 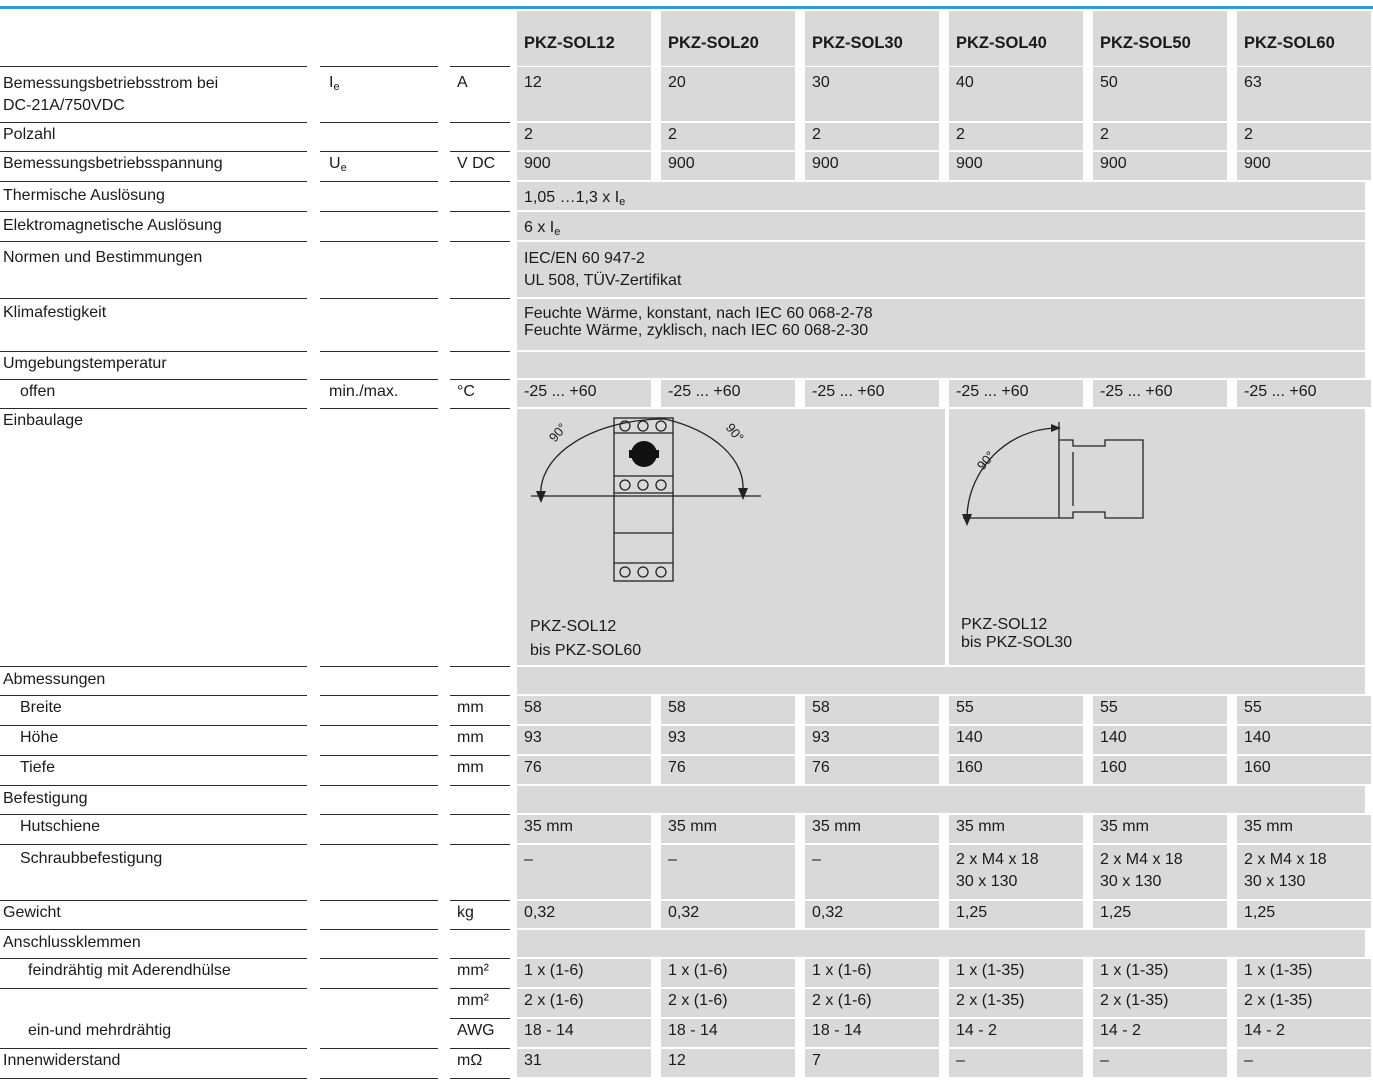 What do you see at coordinates (476, 1030) in the screenshot?
I see `unit-awg: AWG` at bounding box center [476, 1030].